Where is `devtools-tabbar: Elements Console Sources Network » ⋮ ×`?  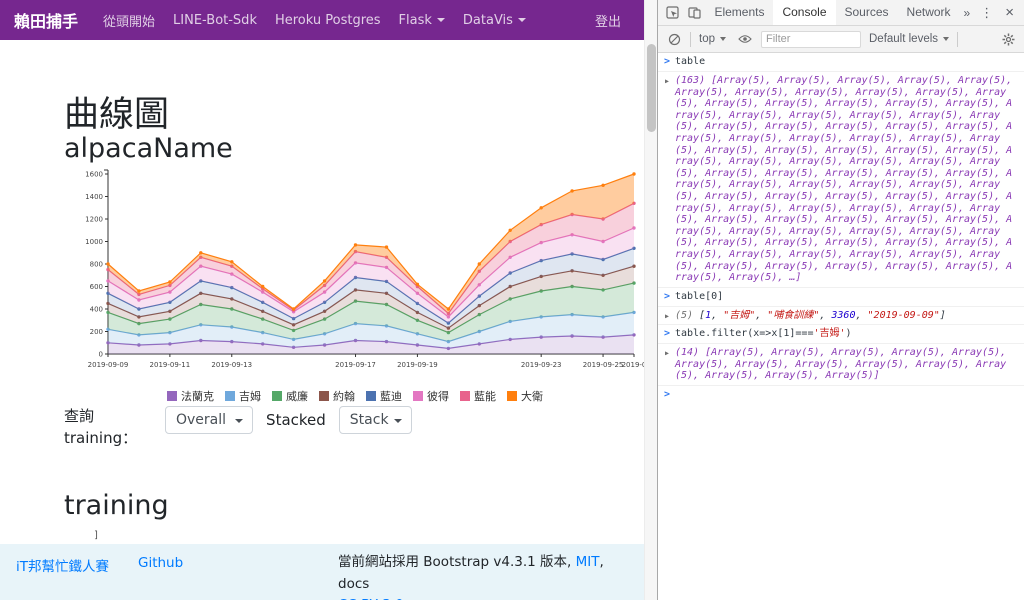 devtools-tabbar: Elements Console Sources Network » ⋮ × is located at coordinates (841, 13).